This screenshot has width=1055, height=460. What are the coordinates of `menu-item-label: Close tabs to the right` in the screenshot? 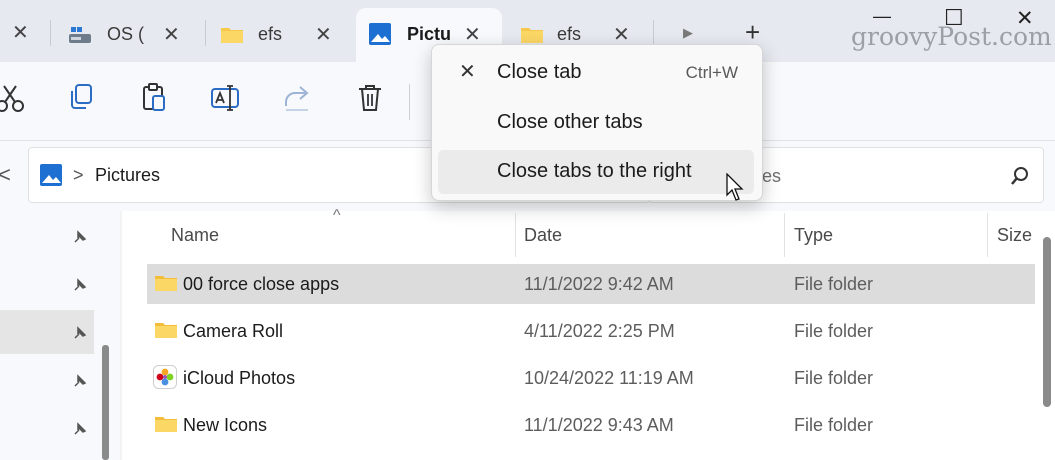 It's located at (594, 171).